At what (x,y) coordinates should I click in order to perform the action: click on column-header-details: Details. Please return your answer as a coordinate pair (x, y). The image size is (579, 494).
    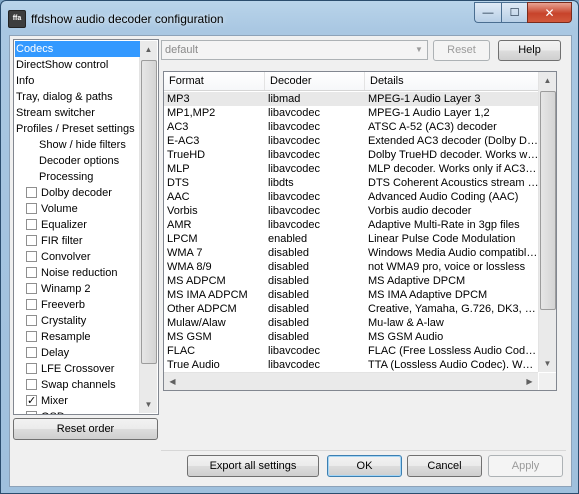
    Looking at the image, I should click on (452, 81).